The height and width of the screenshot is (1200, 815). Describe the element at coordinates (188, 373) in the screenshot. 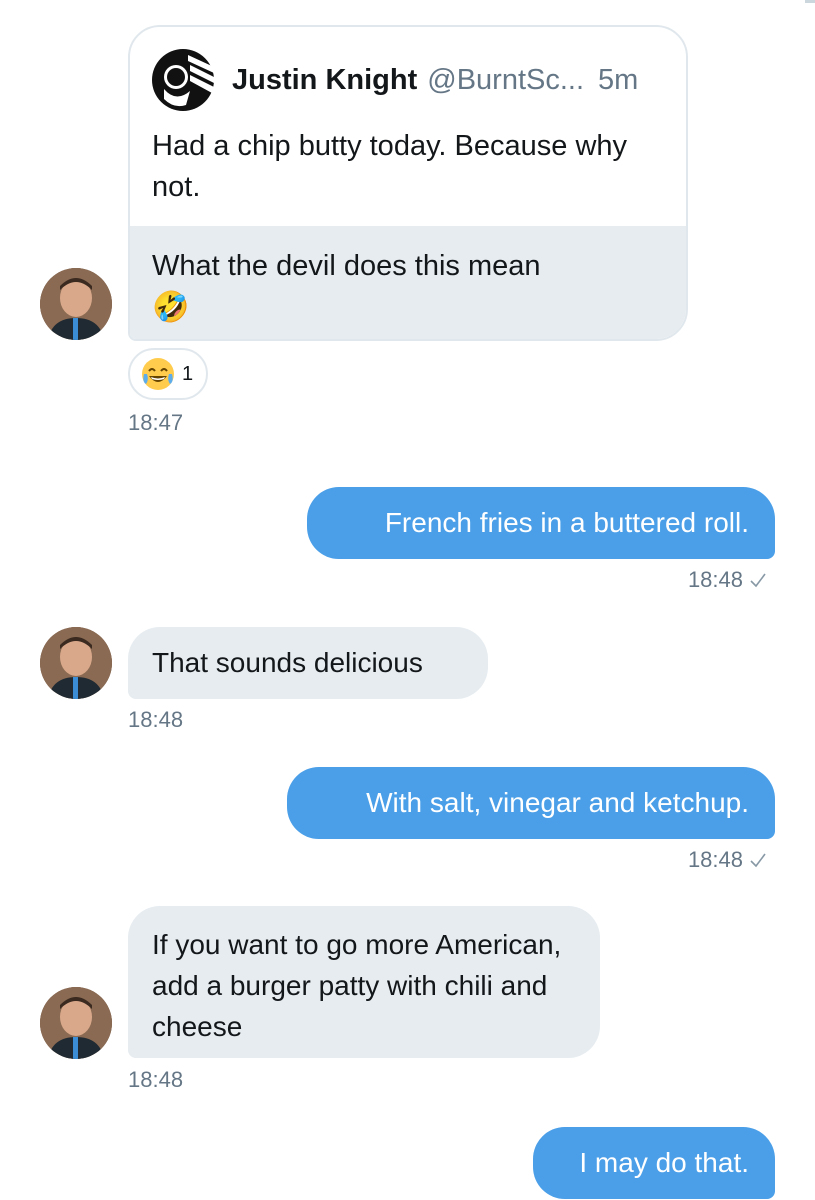

I see `reaction-count: 1` at that location.